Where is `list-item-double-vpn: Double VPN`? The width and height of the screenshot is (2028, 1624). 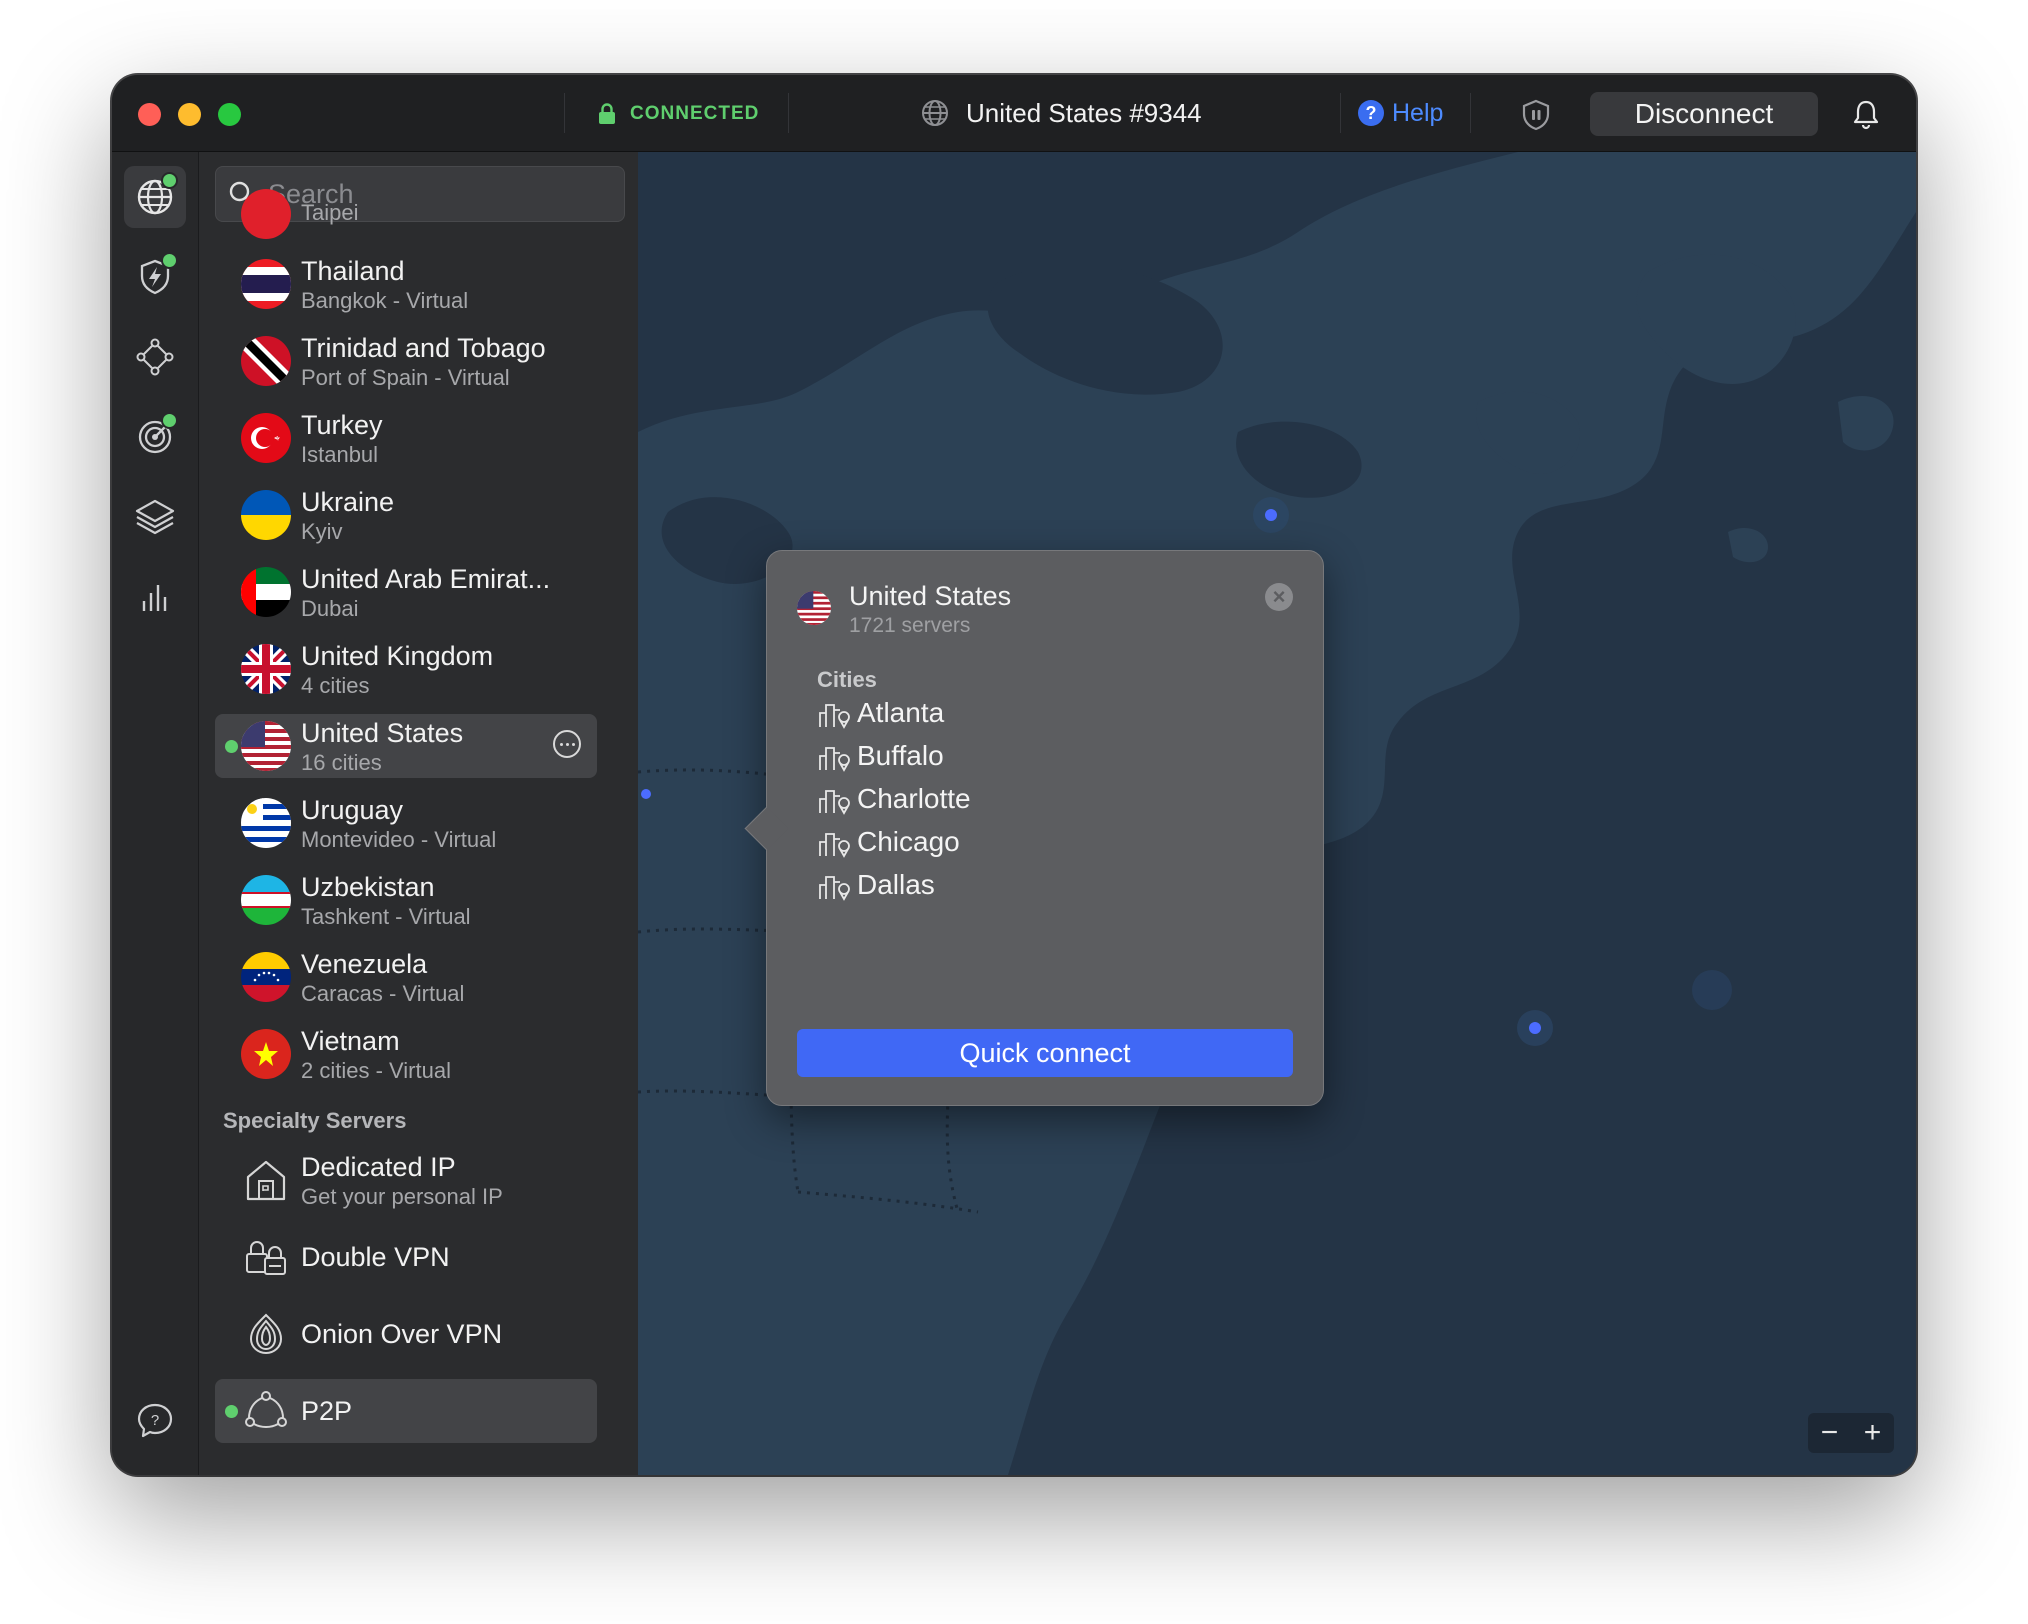 list-item-double-vpn: Double VPN is located at coordinates (406, 1257).